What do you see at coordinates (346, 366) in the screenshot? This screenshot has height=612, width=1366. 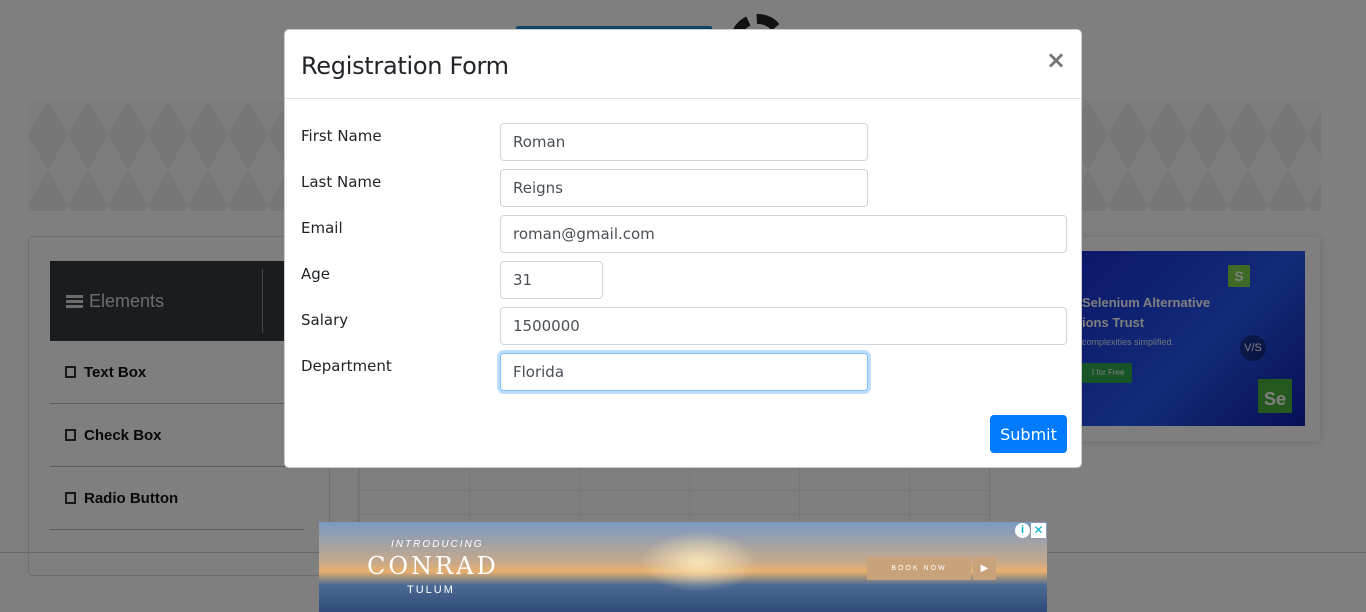 I see `department-label: Department` at bounding box center [346, 366].